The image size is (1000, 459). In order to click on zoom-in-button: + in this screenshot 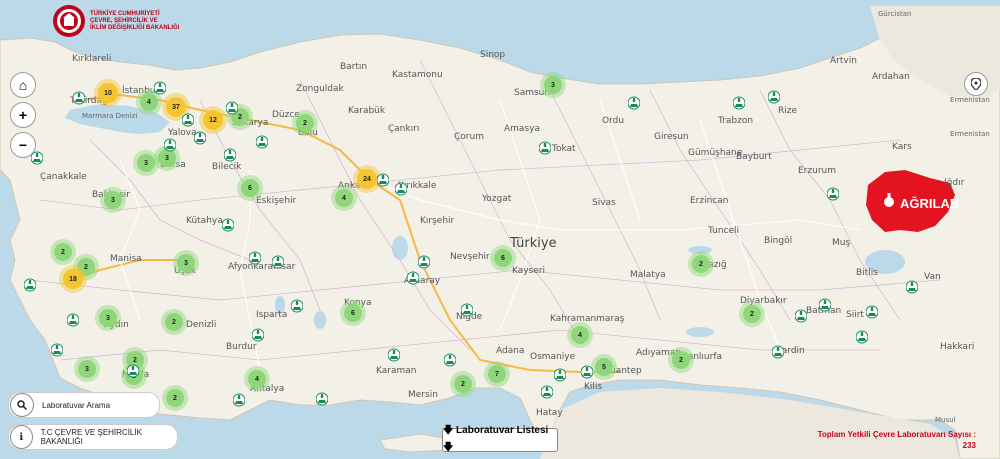, I will do `click(23, 115)`.